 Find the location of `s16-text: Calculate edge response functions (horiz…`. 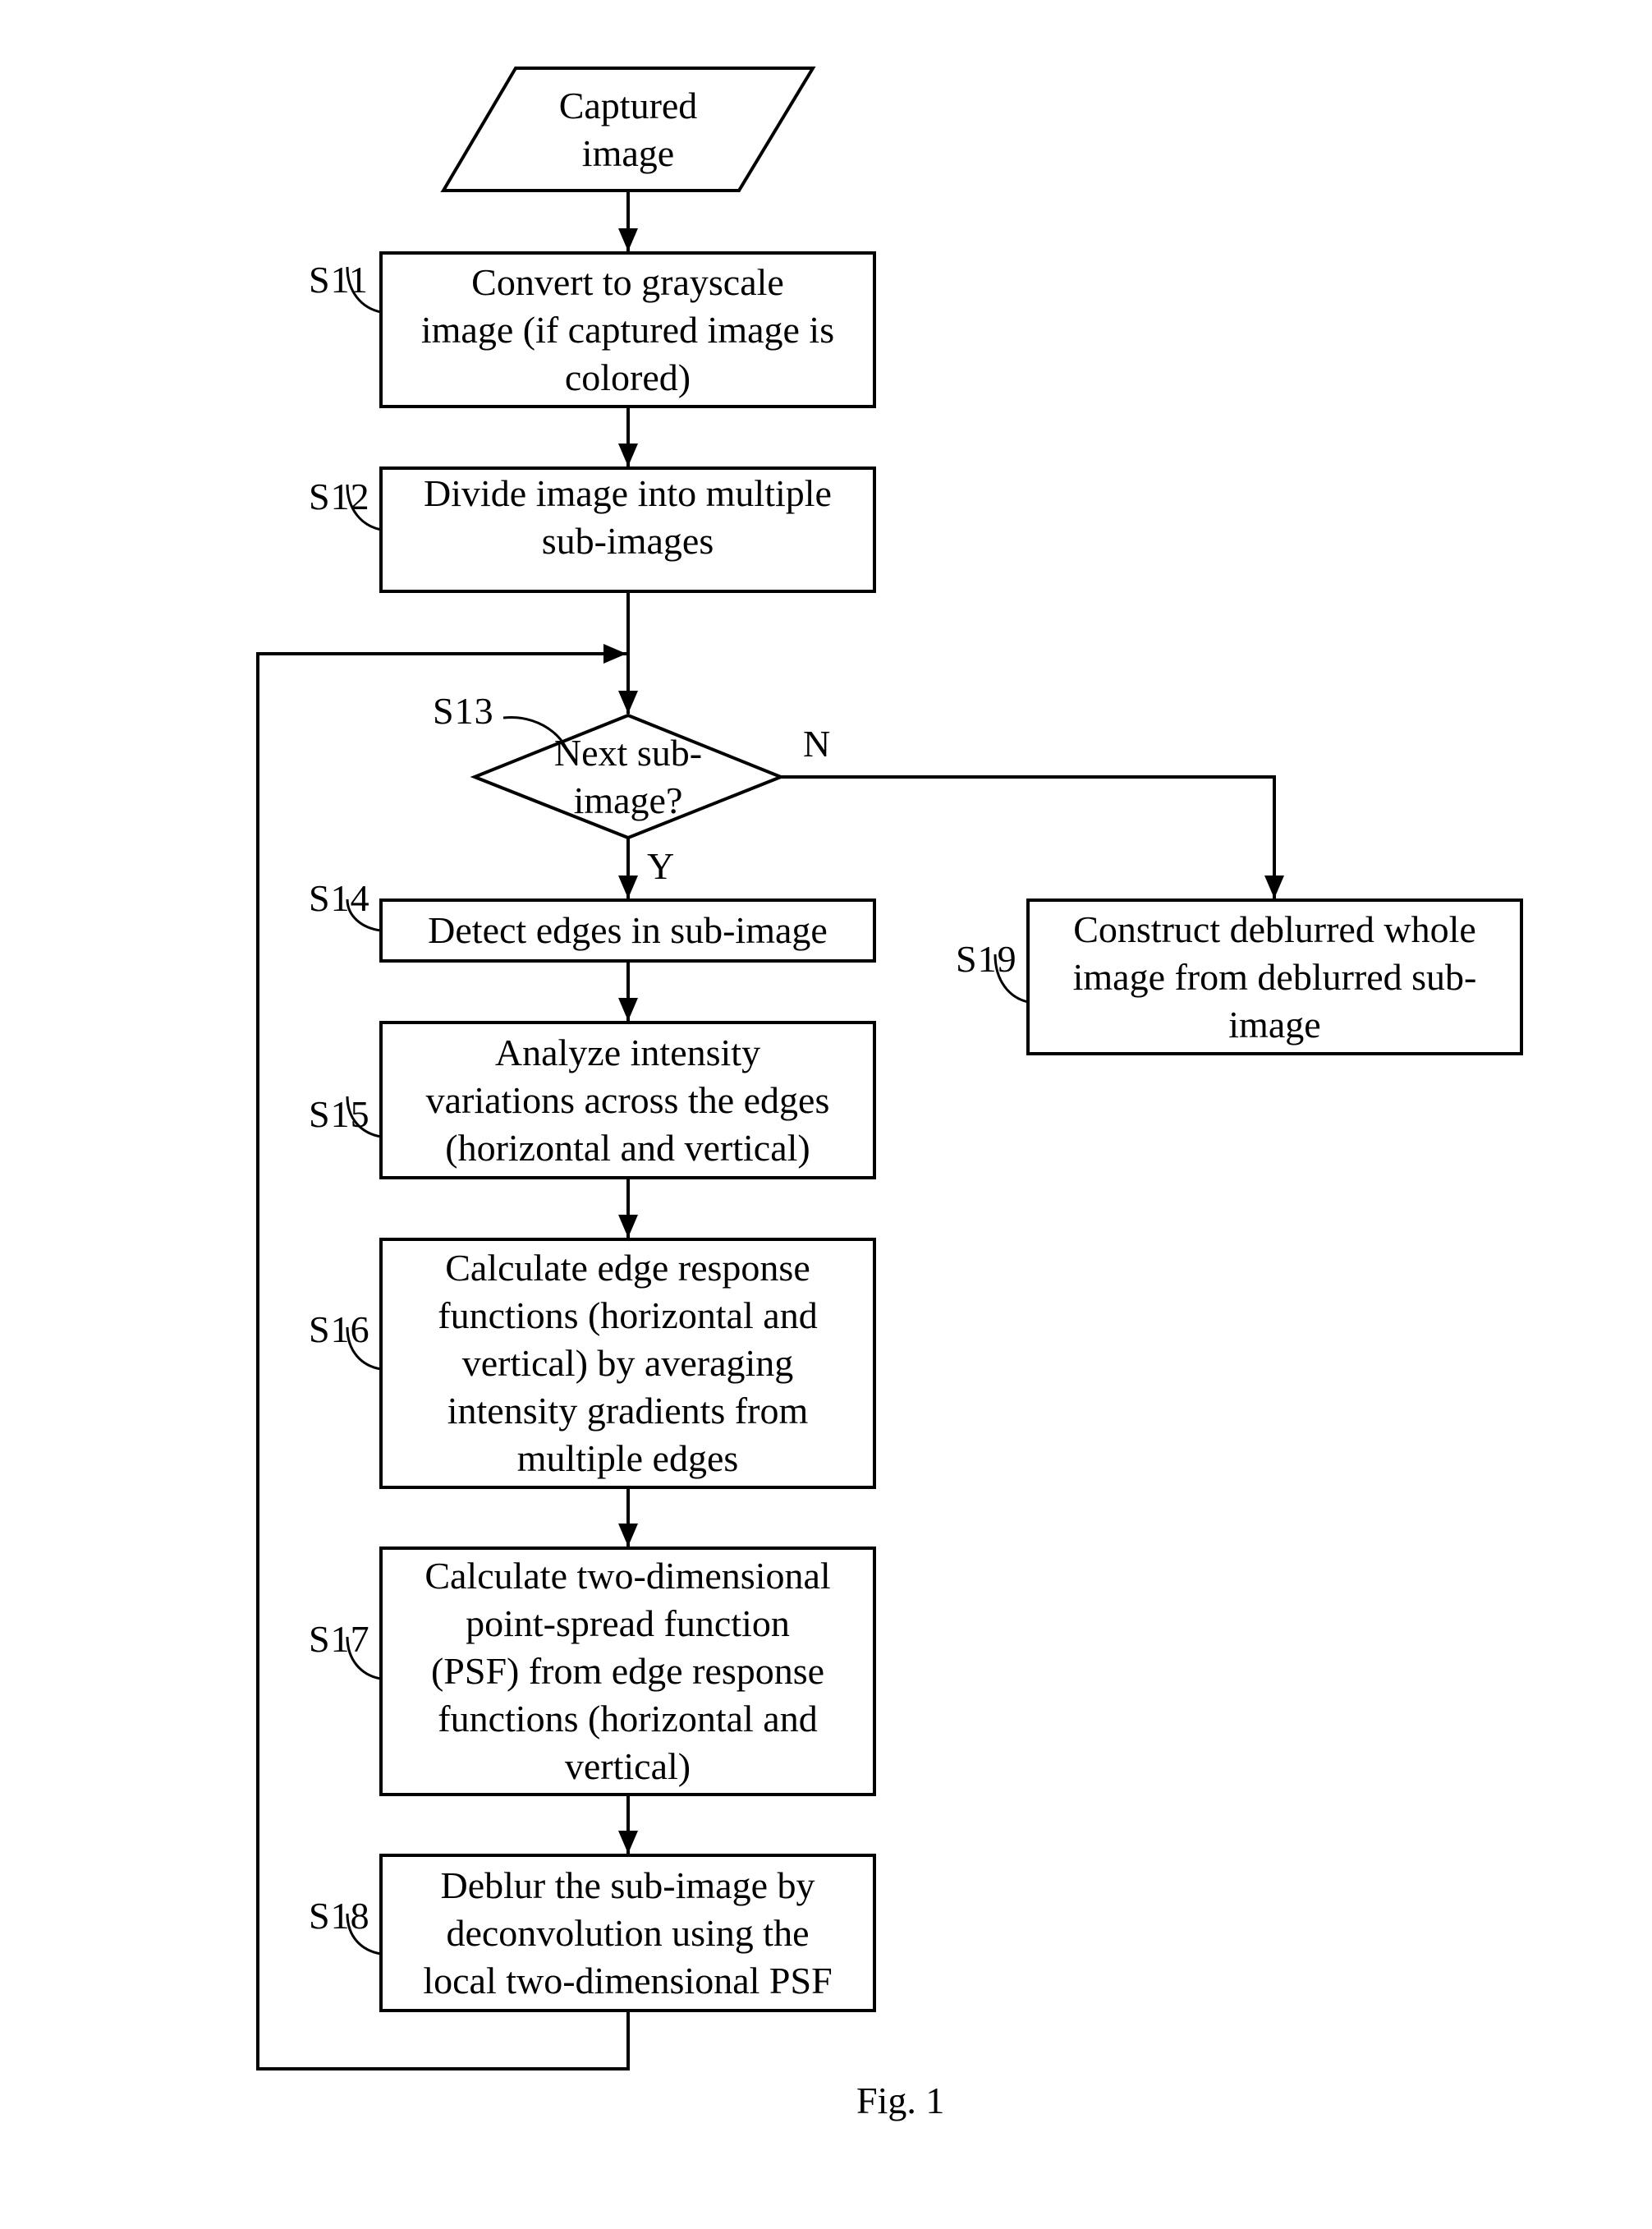

s16-text: Calculate edge response functions (horiz… is located at coordinates (628, 1363).